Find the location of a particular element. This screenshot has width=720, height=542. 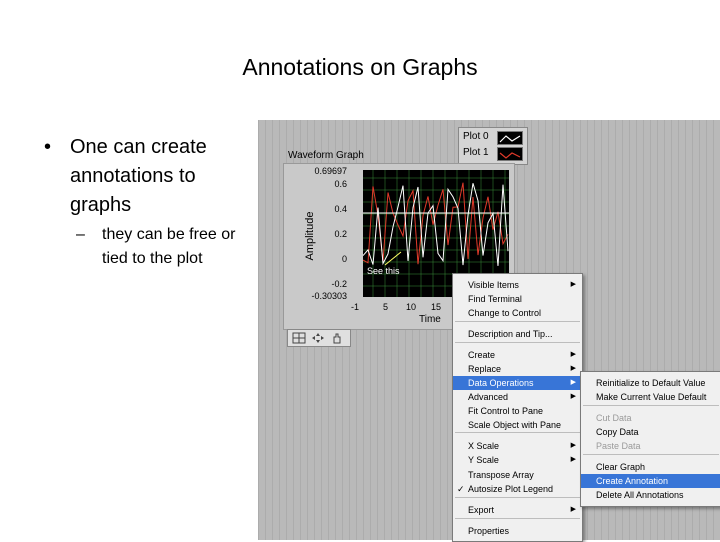

submenu-item-label: Reinitialize to Default Value is located at coordinates (651, 383).